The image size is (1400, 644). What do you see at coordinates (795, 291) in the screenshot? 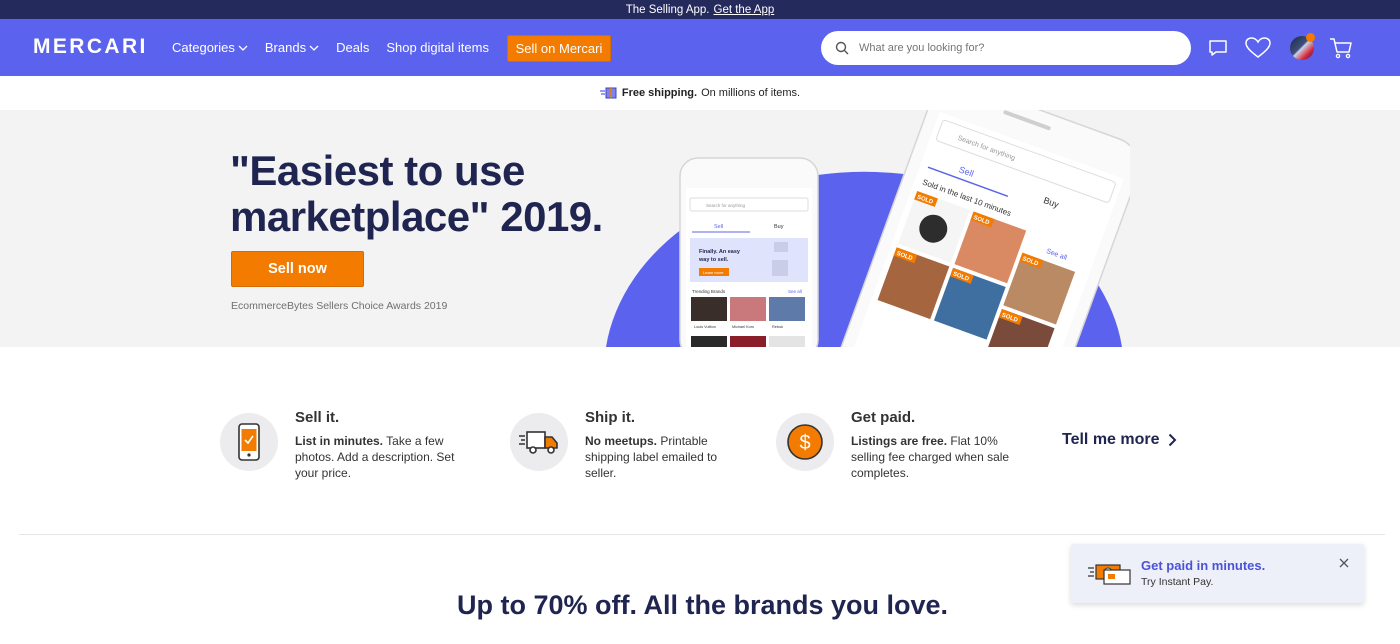
I see `small-phone-see-all: See all` at bounding box center [795, 291].